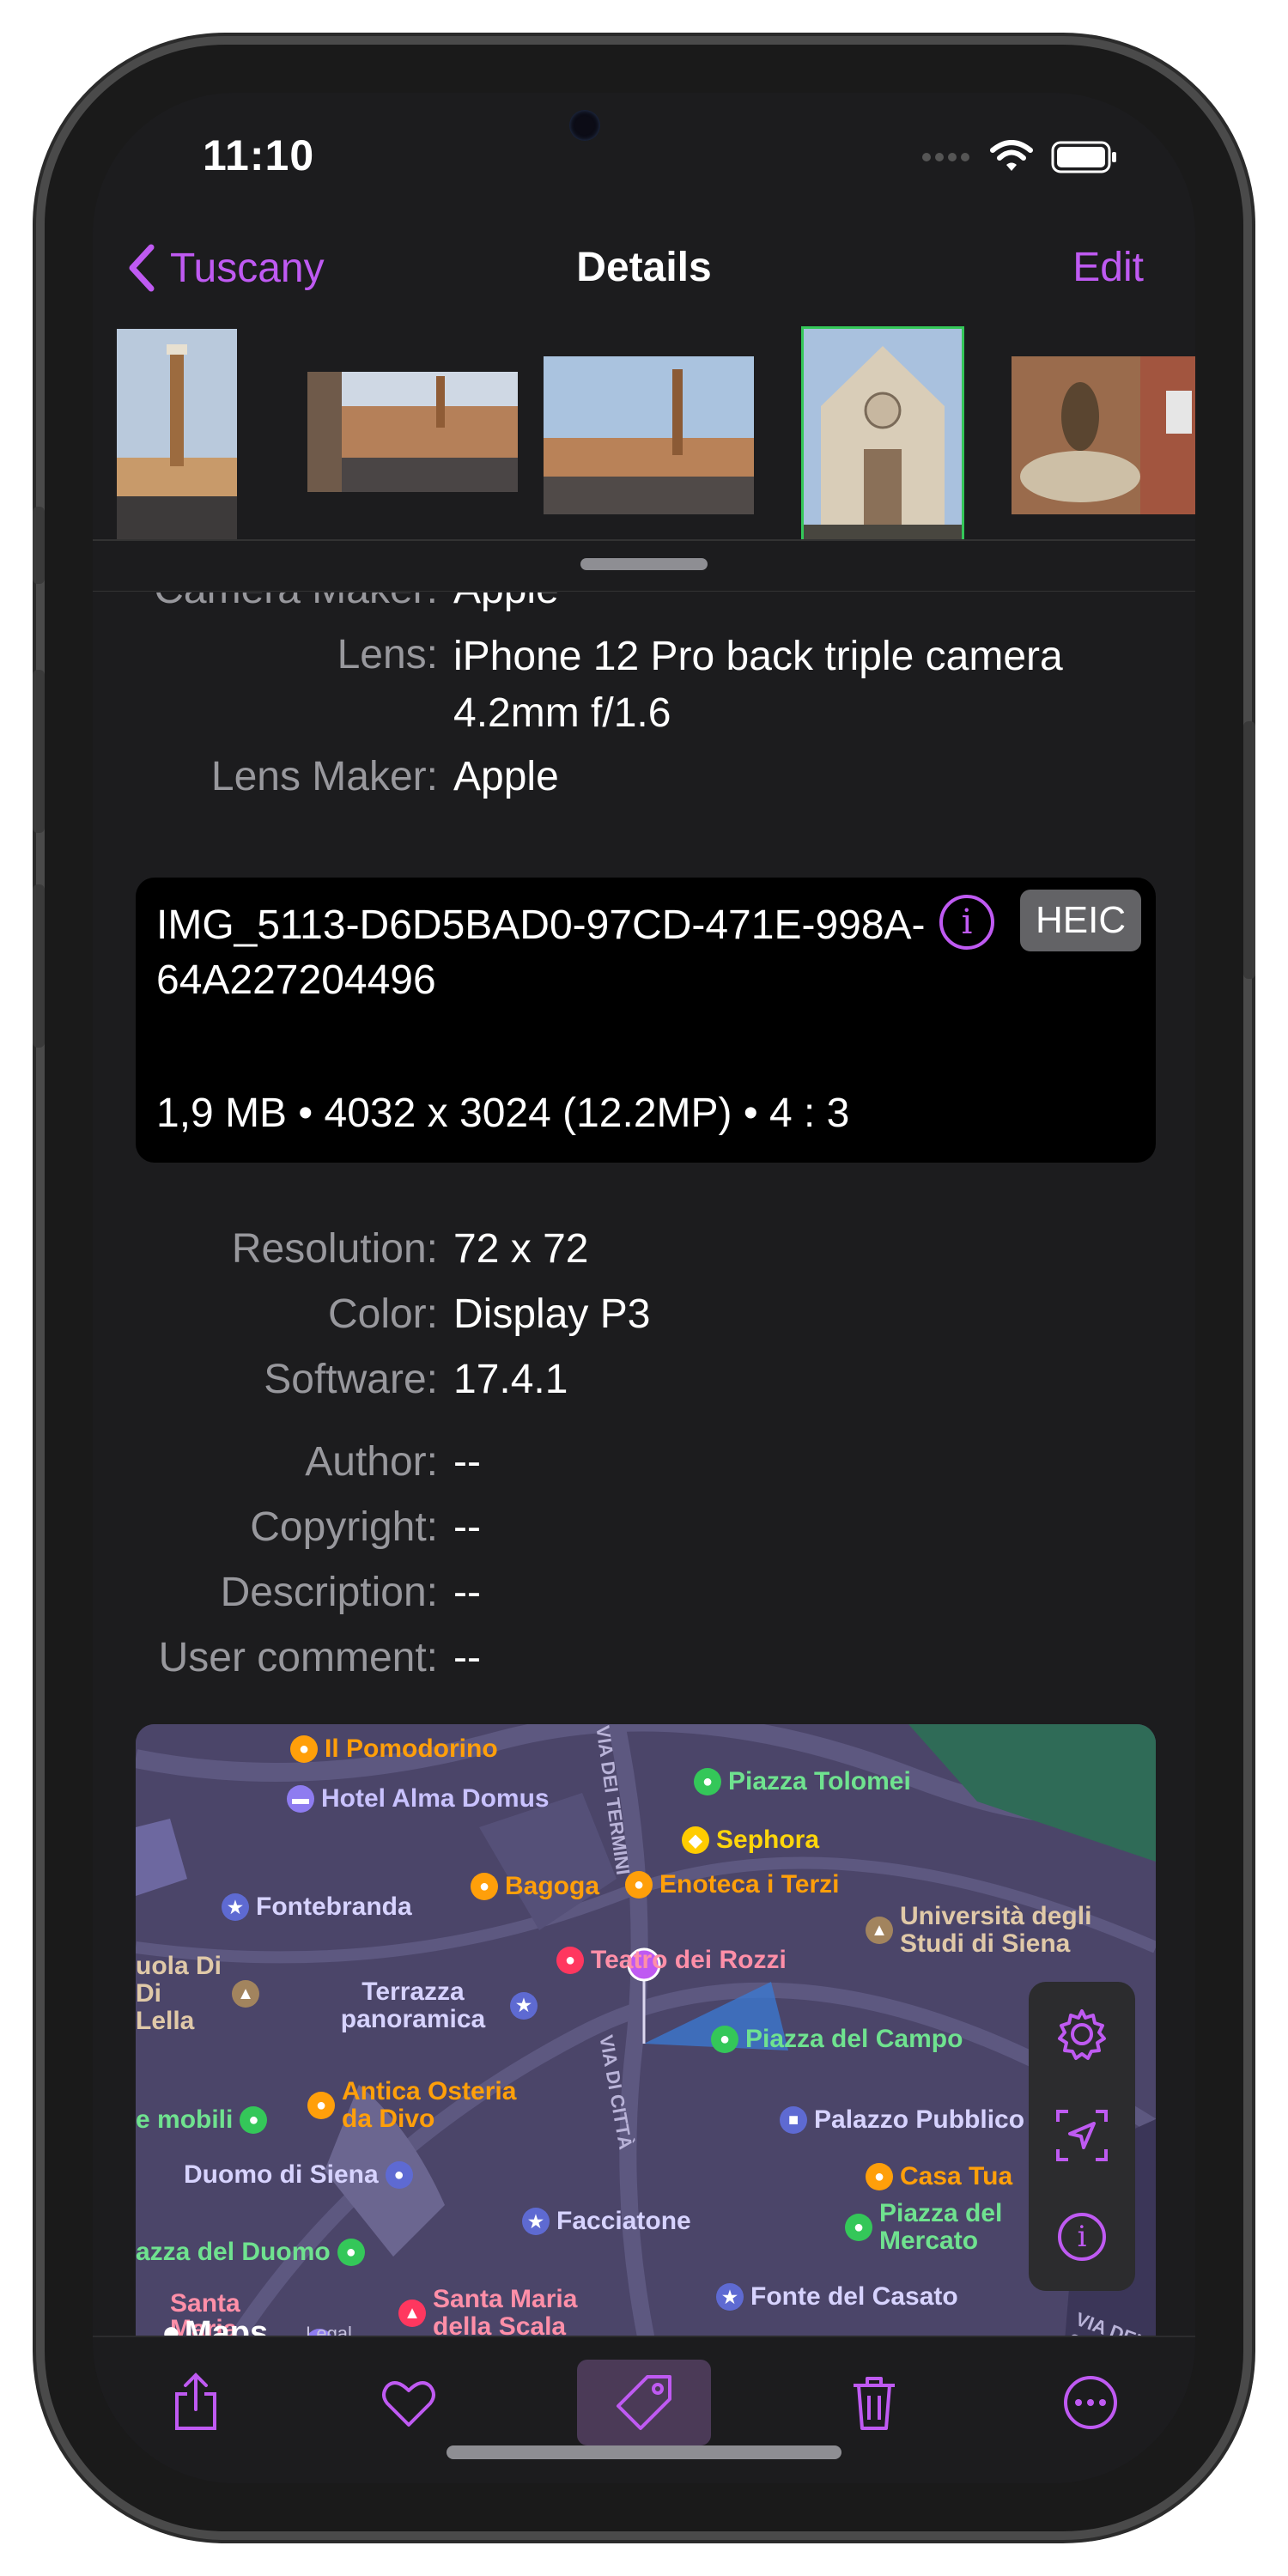 This screenshot has height=2576, width=1288. What do you see at coordinates (957, 2176) in the screenshot?
I see `poi-label: Casa Tua` at bounding box center [957, 2176].